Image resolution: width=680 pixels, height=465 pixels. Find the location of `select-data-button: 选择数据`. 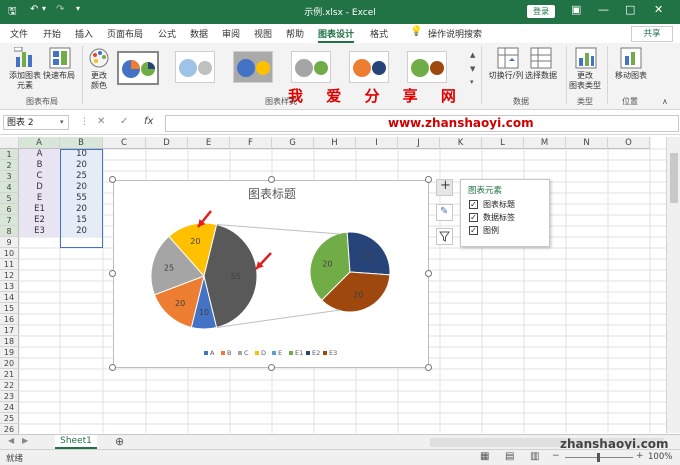

select-data-button: 选择数据 is located at coordinates (541, 76).